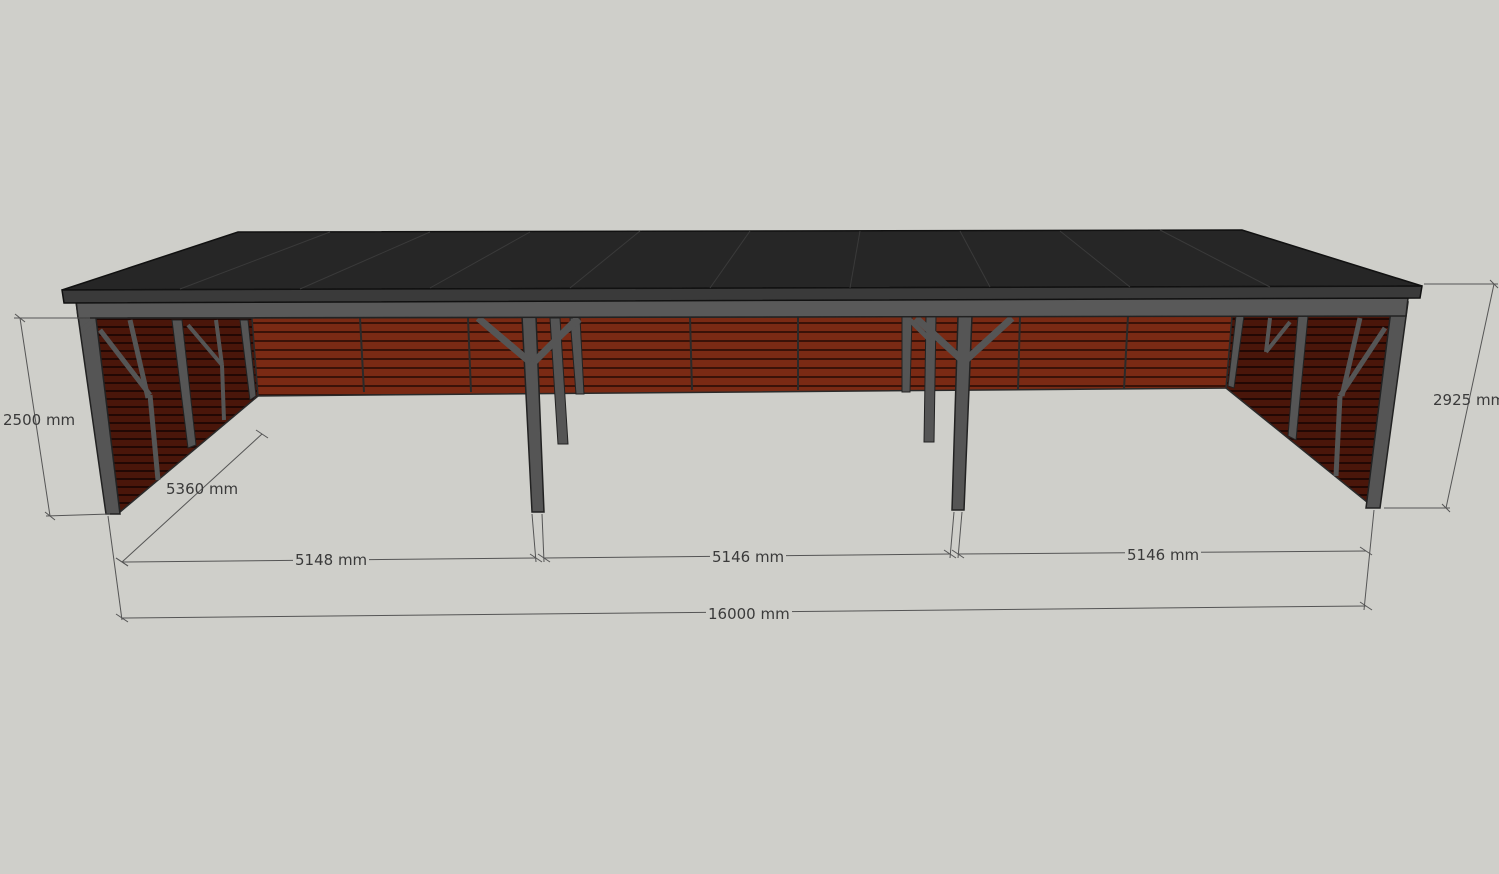 Image resolution: width=1499 pixels, height=874 pixels. What do you see at coordinates (742, 266) in the screenshot?
I see `roof` at bounding box center [742, 266].